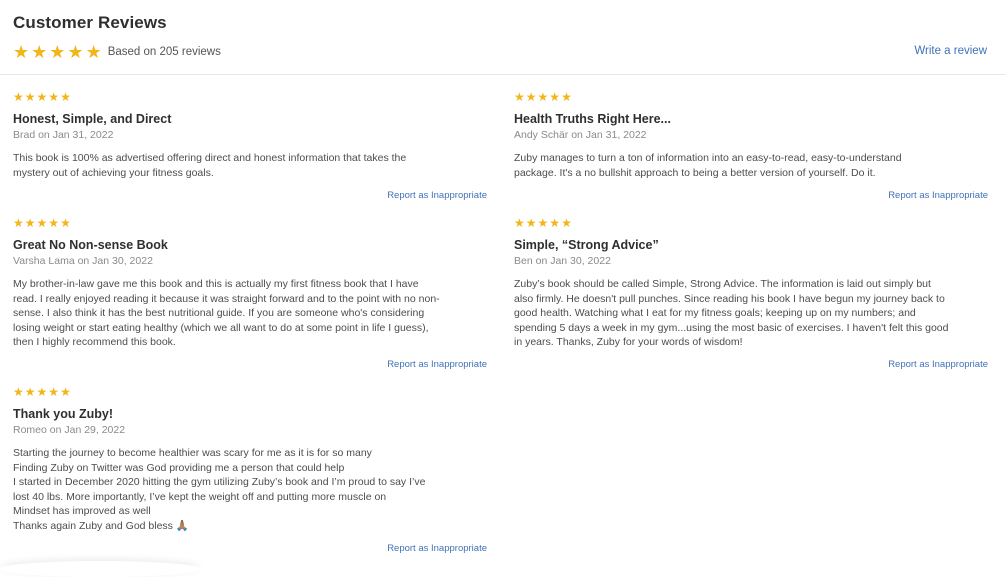  I want to click on rating-summary: ★ ★ ★ ★ ★ Based on 205 reviews, so click(117, 52).